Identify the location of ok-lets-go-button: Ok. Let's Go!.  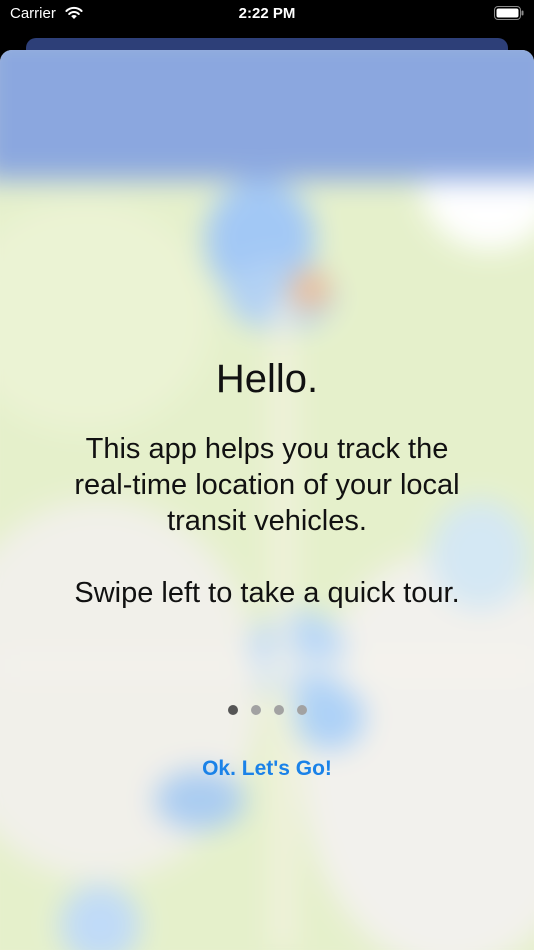
(267, 769).